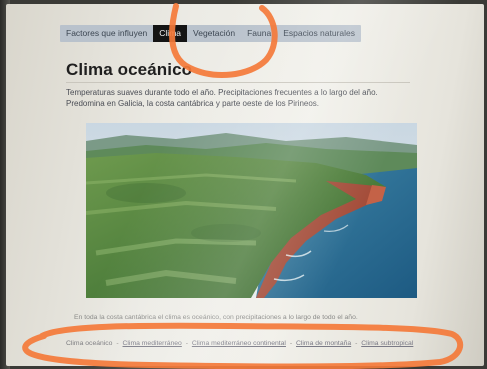  I want to click on link-clima-mediterraneo: Clima mediterráneo, so click(152, 343).